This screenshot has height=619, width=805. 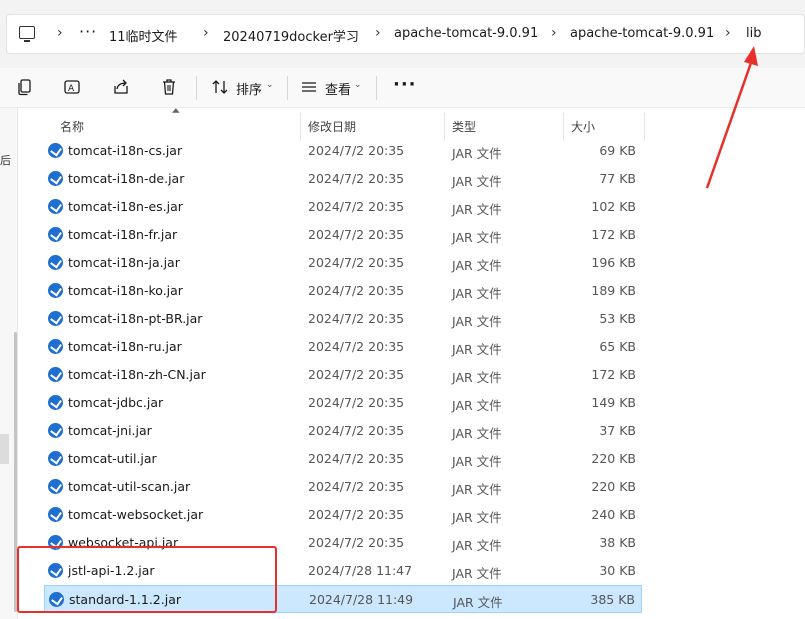 I want to click on file-name: tomcat-i18n-cs.jar, so click(x=125, y=150).